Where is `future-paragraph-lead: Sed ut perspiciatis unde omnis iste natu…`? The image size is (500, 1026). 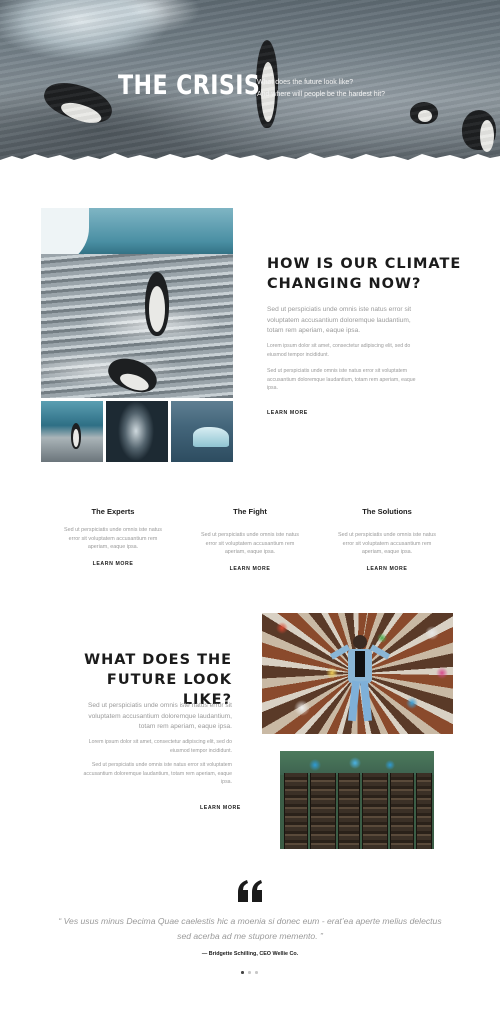
future-paragraph-lead: Sed ut perspiciatis unde omnis iste natu… is located at coordinates (159, 716).